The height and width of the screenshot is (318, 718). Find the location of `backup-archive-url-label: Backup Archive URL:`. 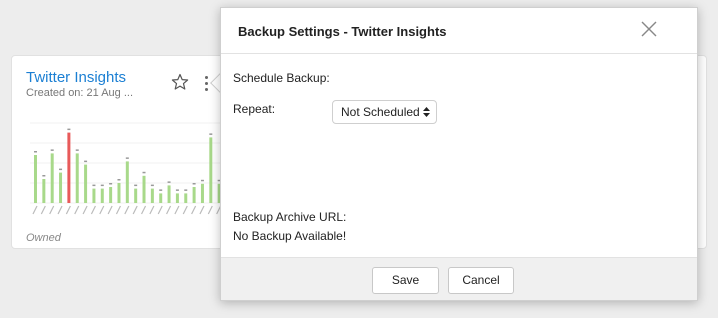

backup-archive-url-label: Backup Archive URL: is located at coordinates (290, 217).